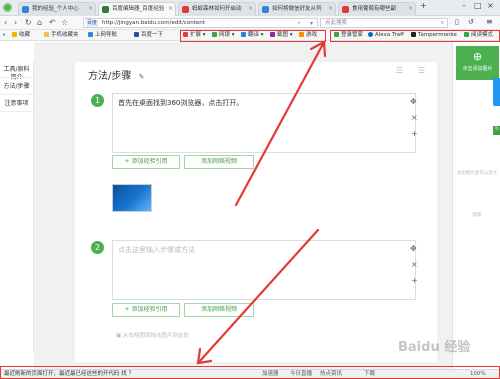 The width and height of the screenshot is (500, 379). What do you see at coordinates (250, 372) in the screenshot?
I see `annotation-box` at bounding box center [250, 372].